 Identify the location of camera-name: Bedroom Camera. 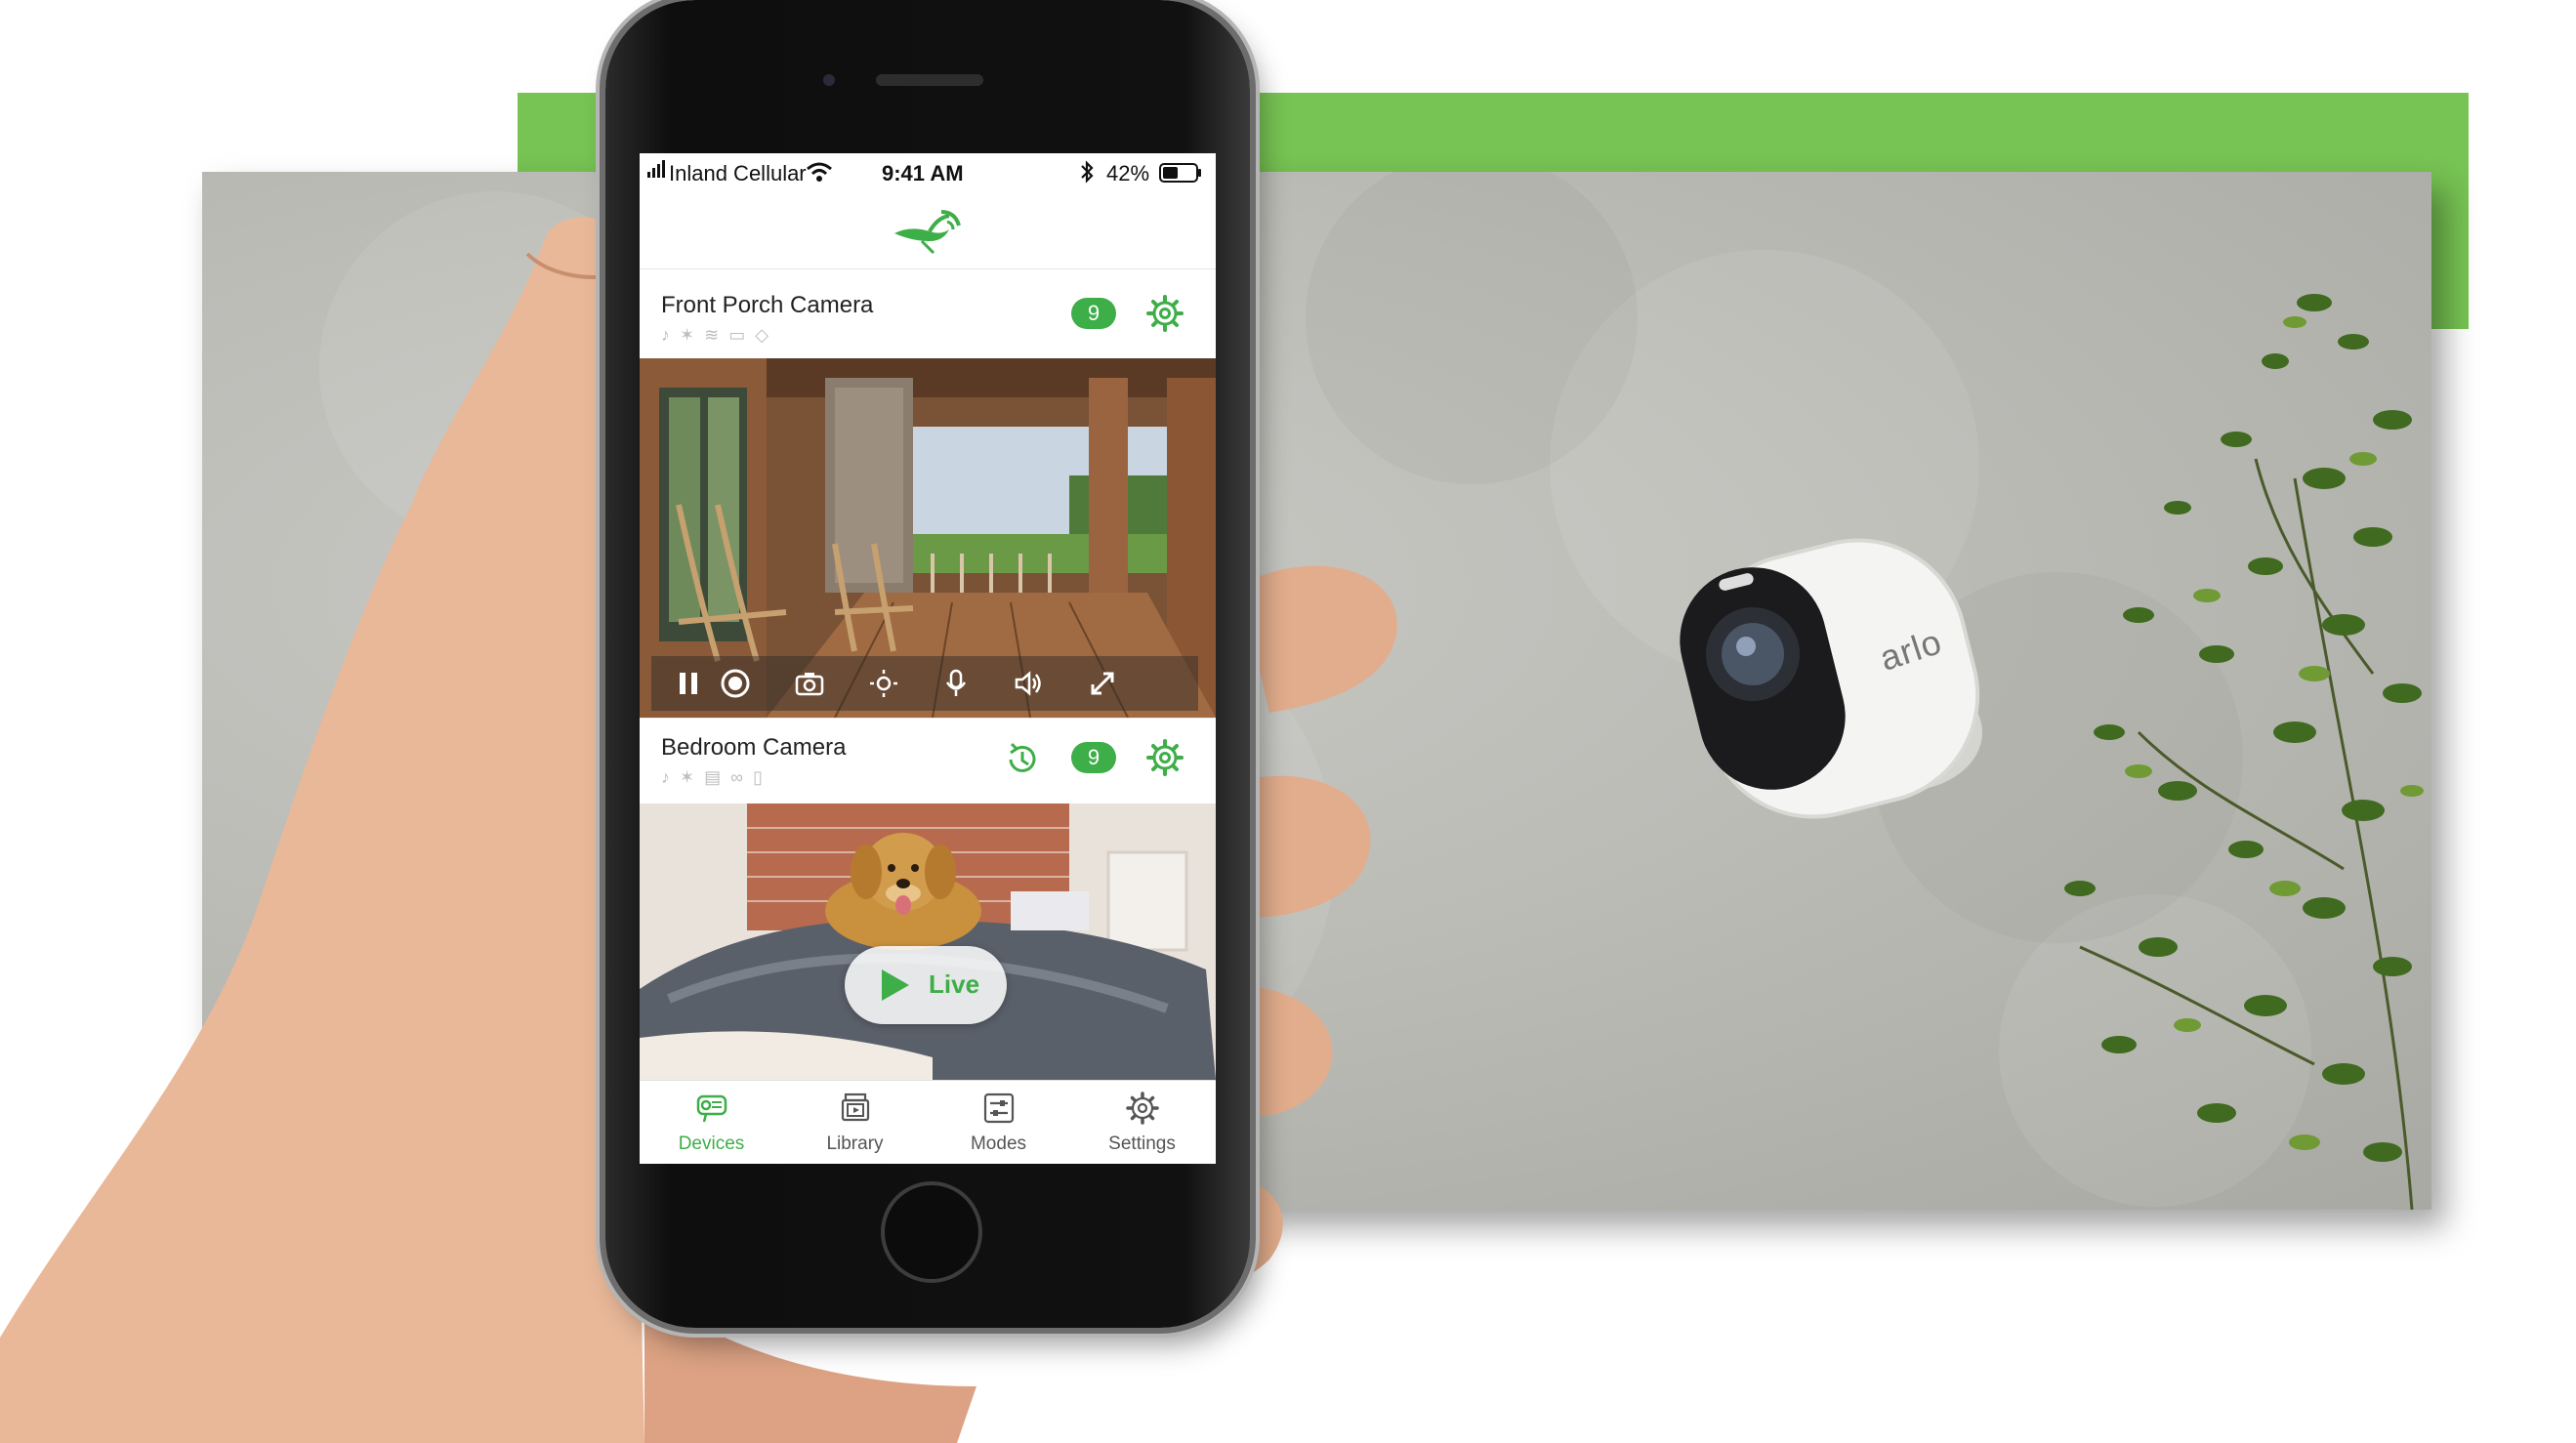
(754, 747).